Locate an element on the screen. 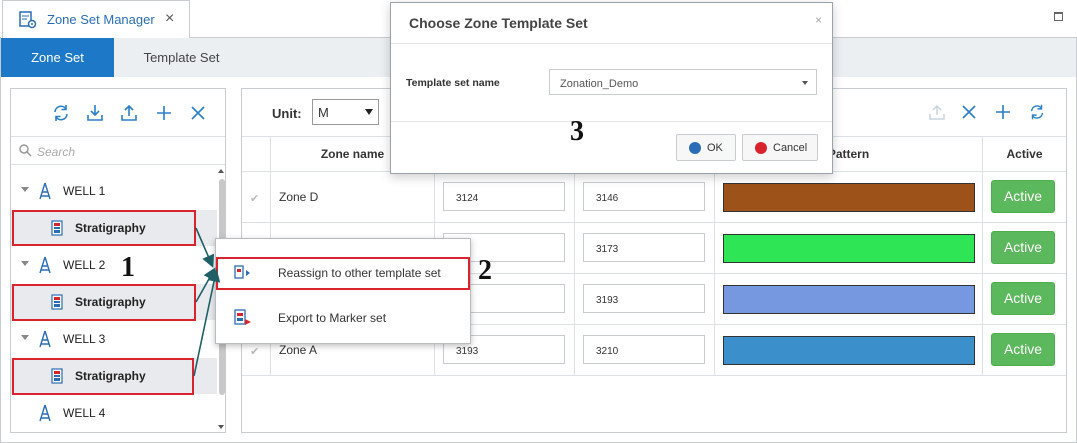  bottom-depth-input: 3193 is located at coordinates (644, 298).